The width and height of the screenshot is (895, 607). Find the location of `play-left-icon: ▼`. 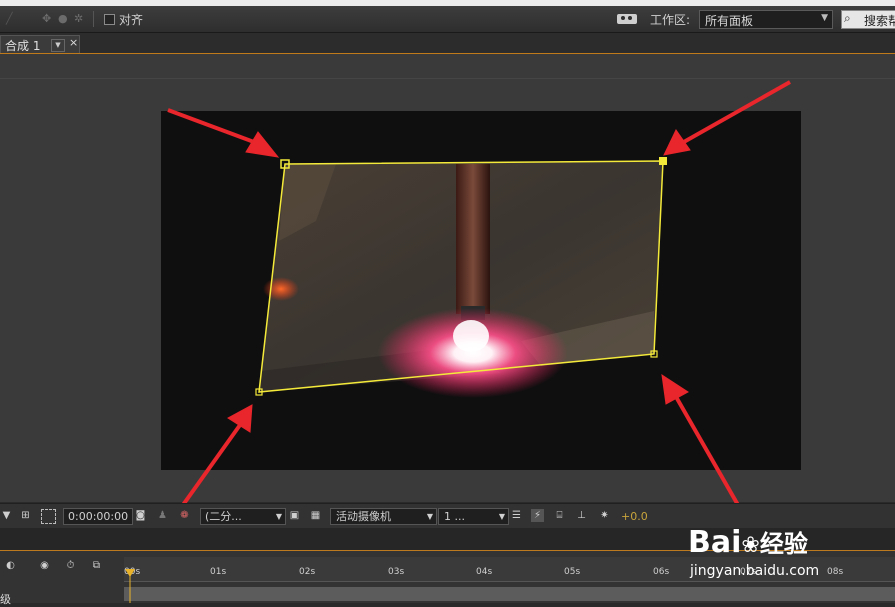

play-left-icon: ▼ is located at coordinates (6, 515).